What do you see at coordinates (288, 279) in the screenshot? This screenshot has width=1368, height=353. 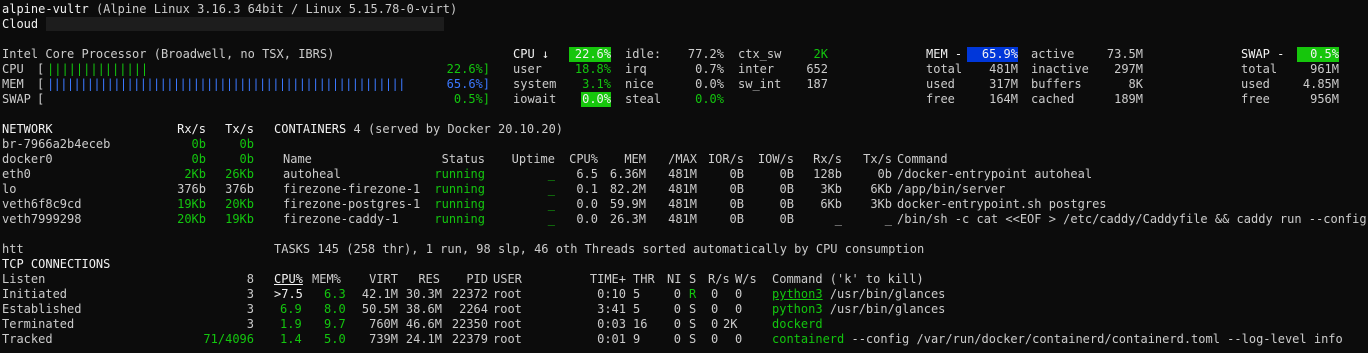 I see `proc-col-cpu: CPU%` at bounding box center [288, 279].